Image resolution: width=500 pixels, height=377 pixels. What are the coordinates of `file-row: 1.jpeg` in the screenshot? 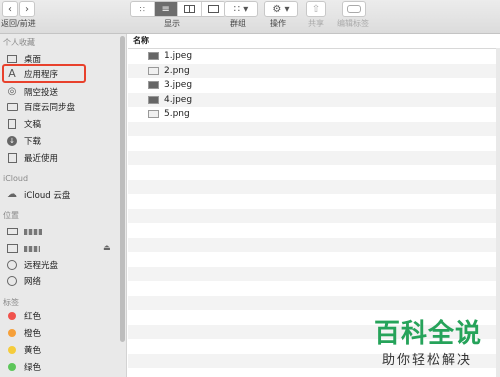 It's located at (314, 56).